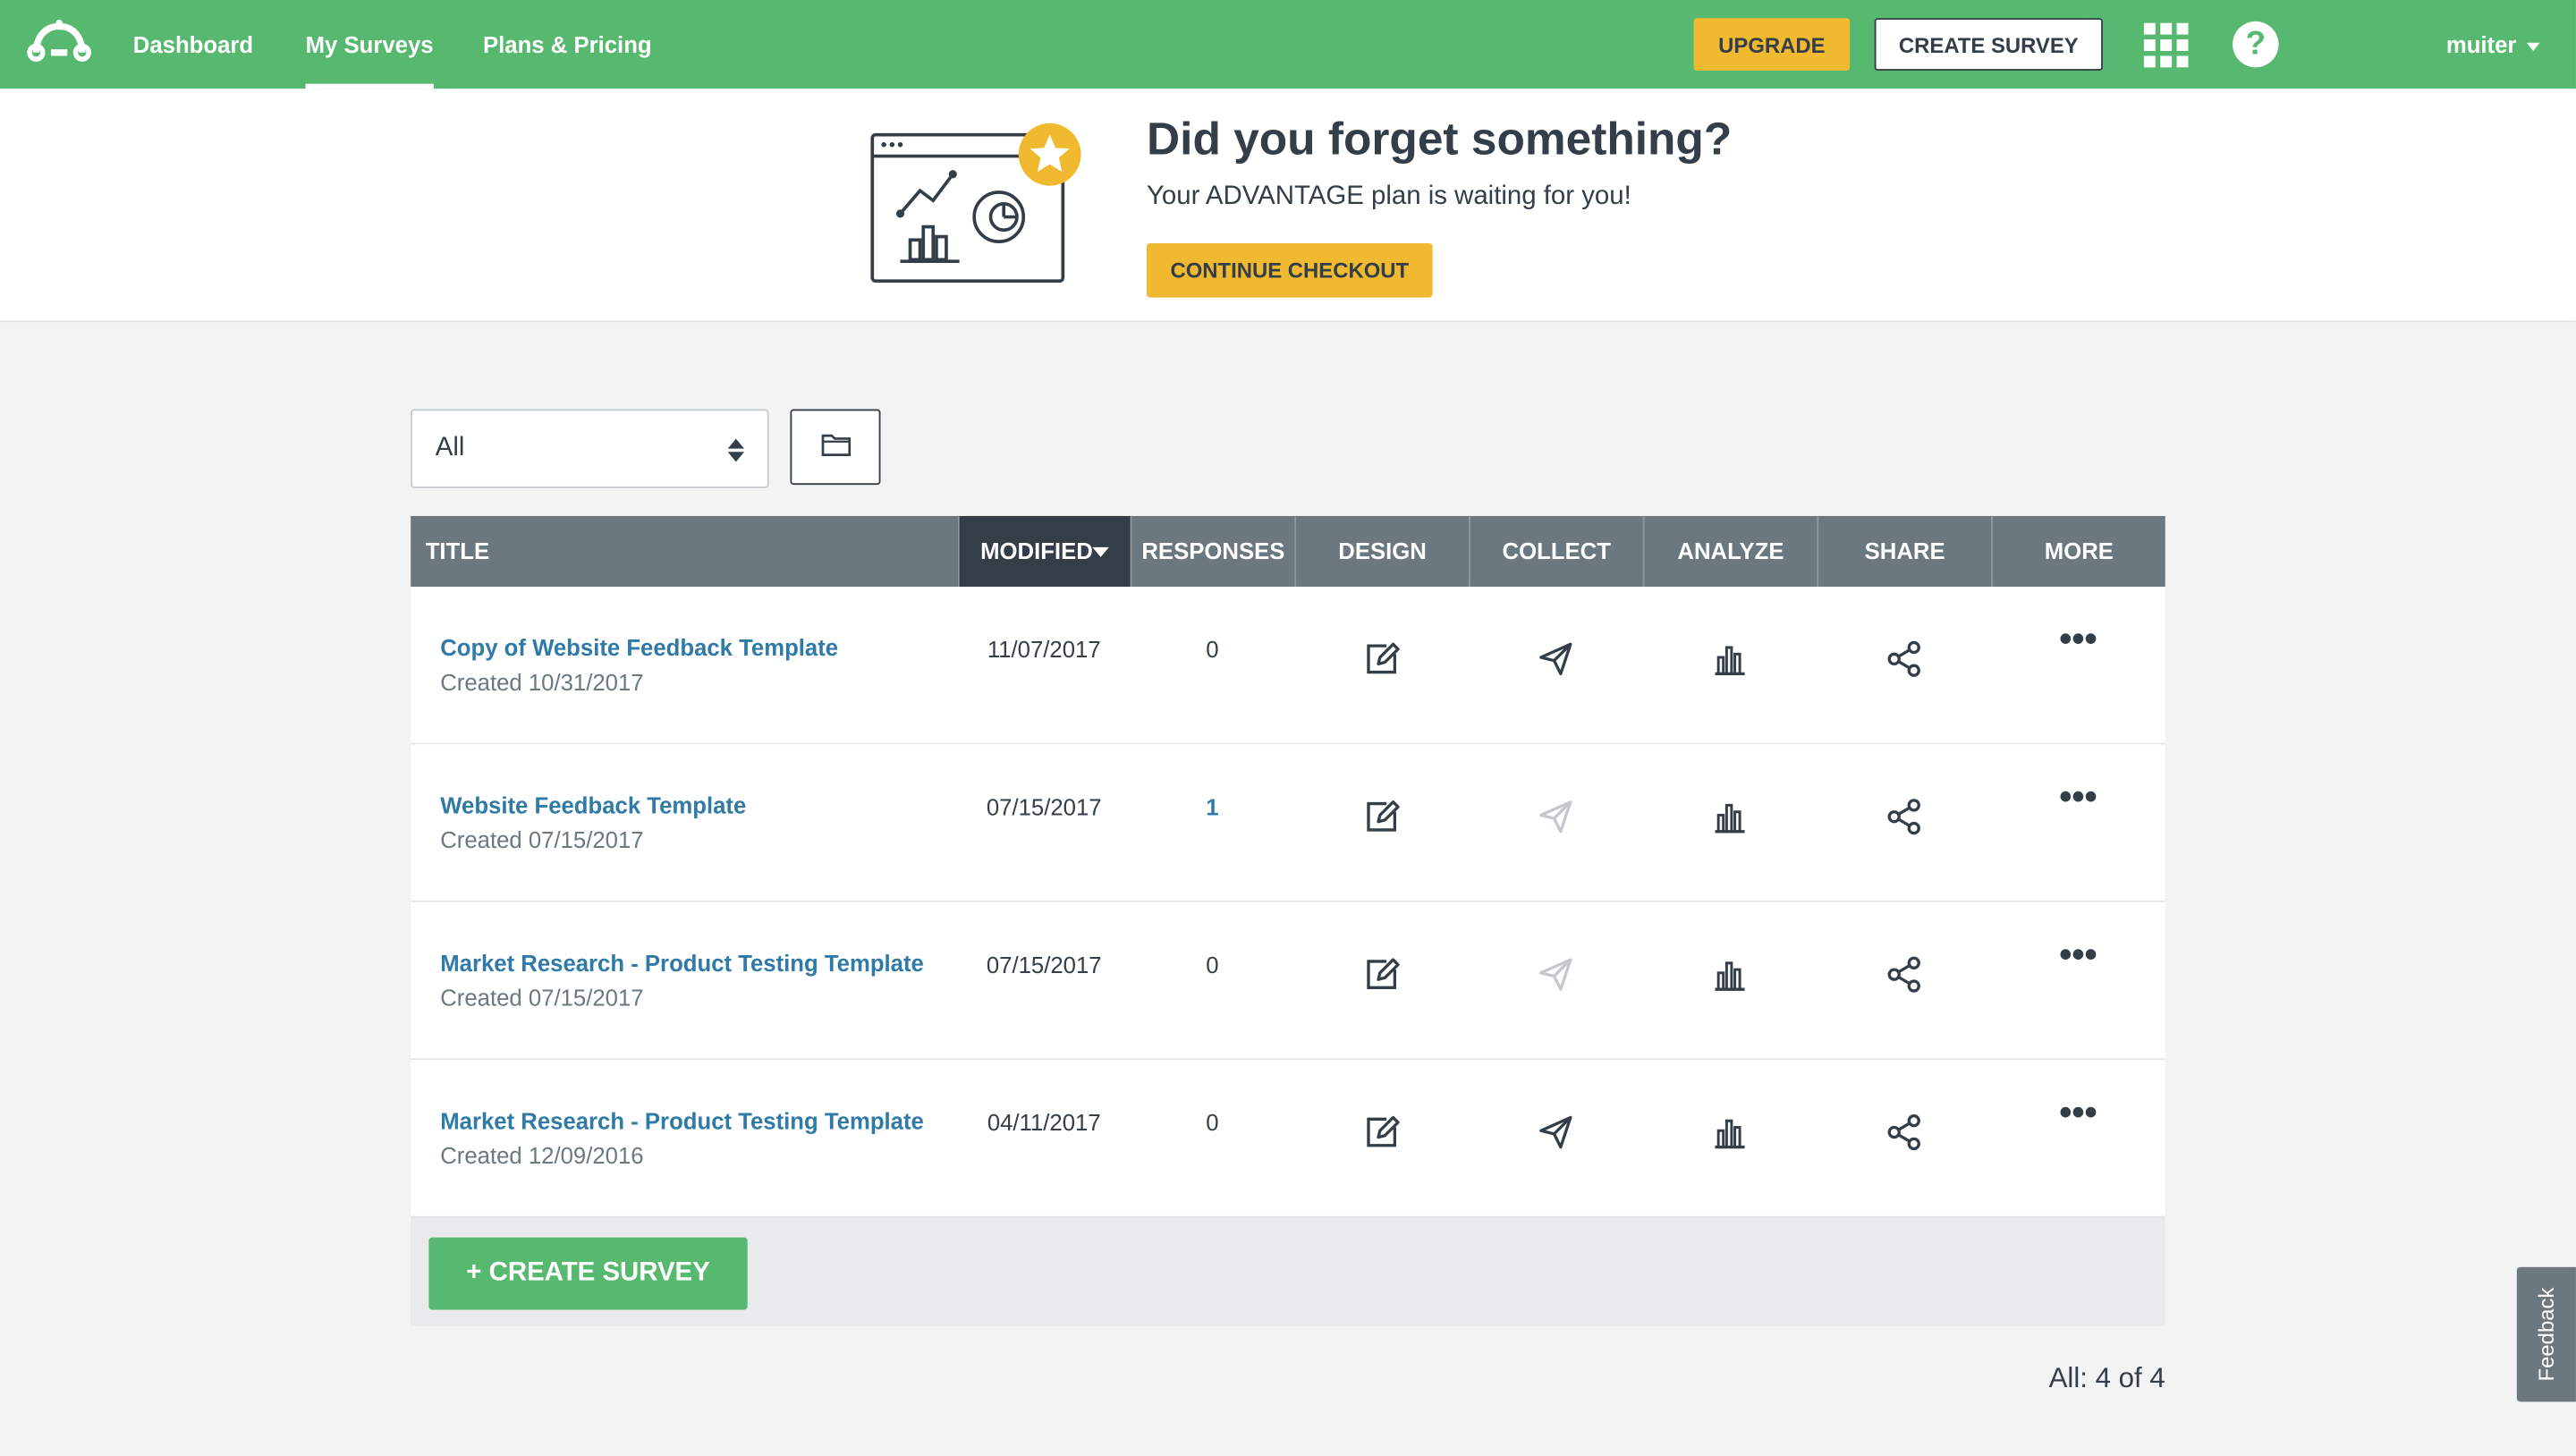  What do you see at coordinates (1044, 649) in the screenshot?
I see `survey-modified-date: 11/07/2017` at bounding box center [1044, 649].